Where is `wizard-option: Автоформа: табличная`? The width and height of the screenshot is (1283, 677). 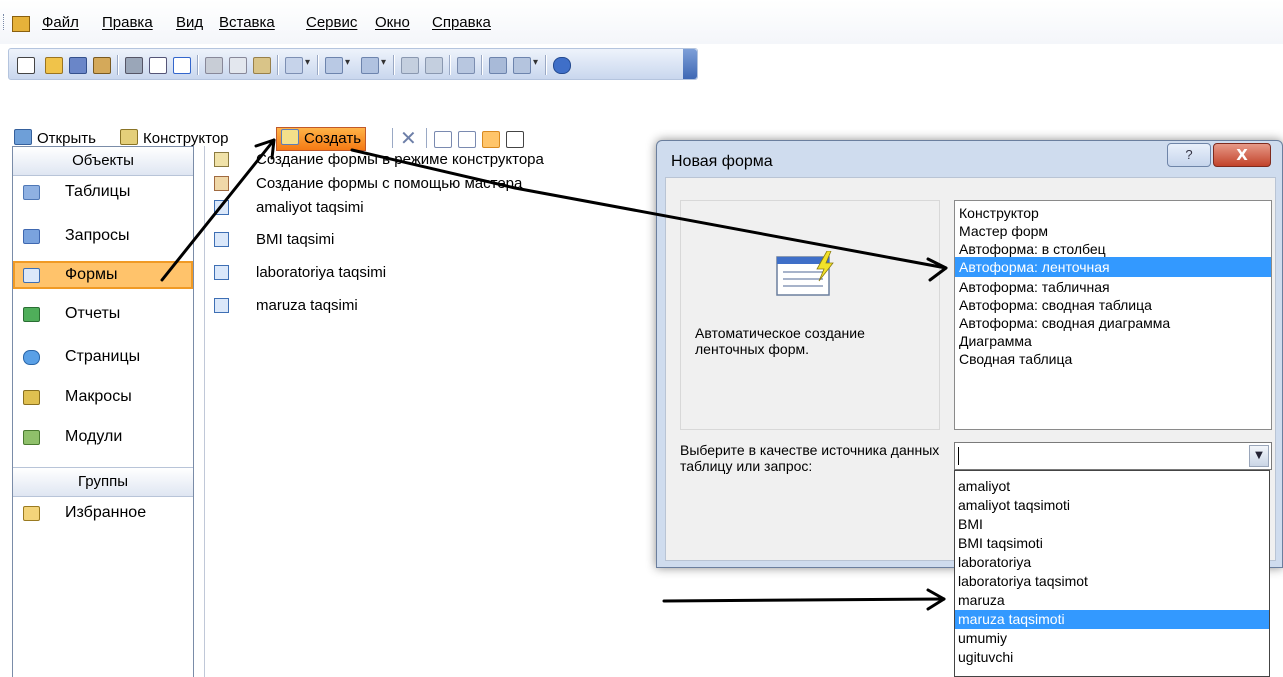
wizard-option: Автоформа: табличная is located at coordinates (1113, 287).